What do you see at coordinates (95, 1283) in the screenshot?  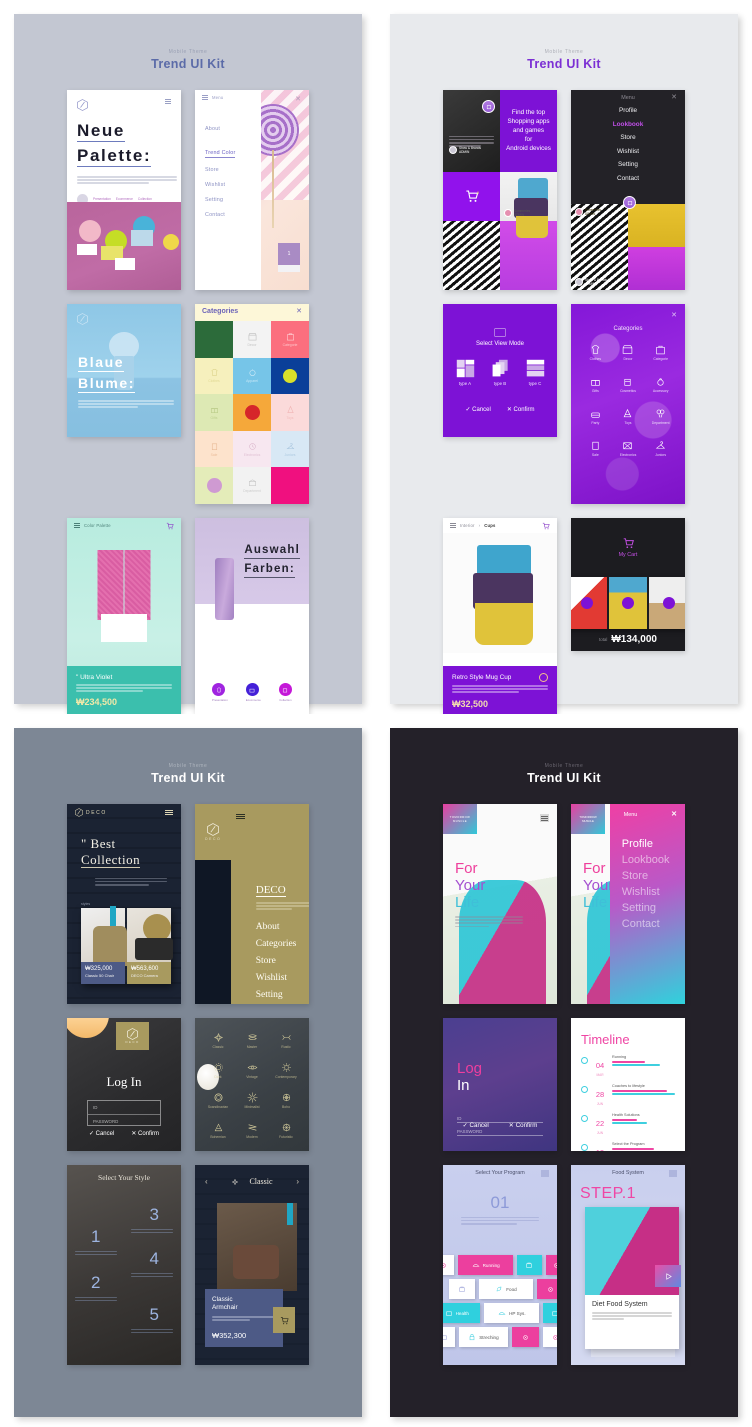 I see `style-number: 2` at bounding box center [95, 1283].